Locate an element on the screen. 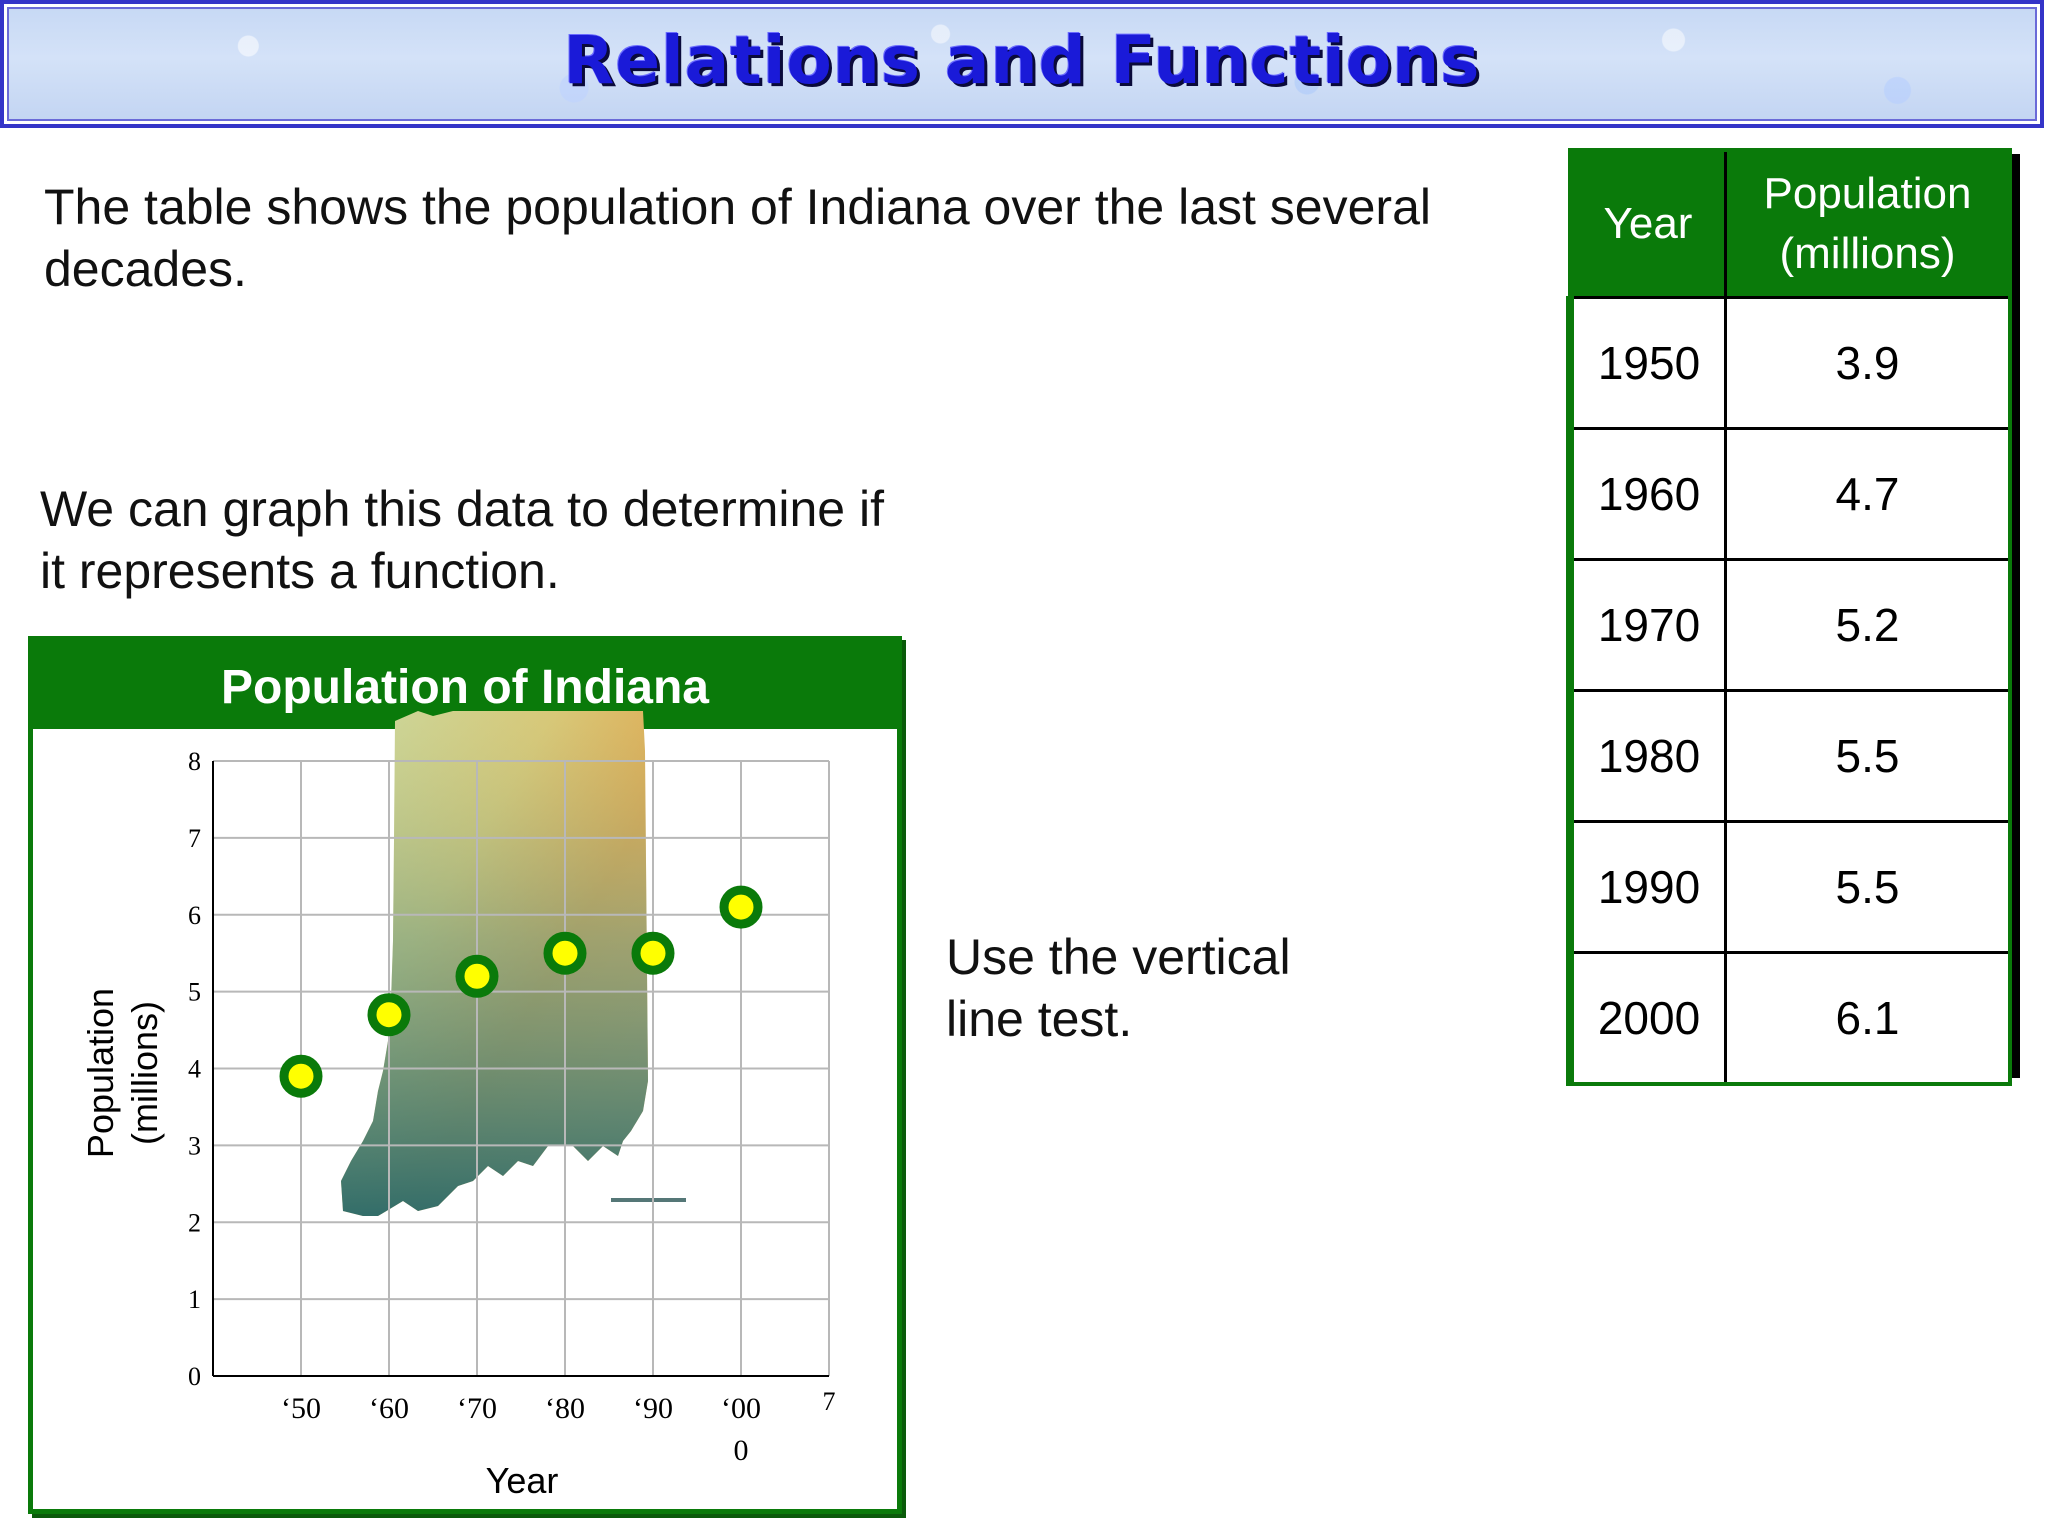 This screenshot has width=2048, height=1536. population-cell: 4.7 is located at coordinates (1867, 493).